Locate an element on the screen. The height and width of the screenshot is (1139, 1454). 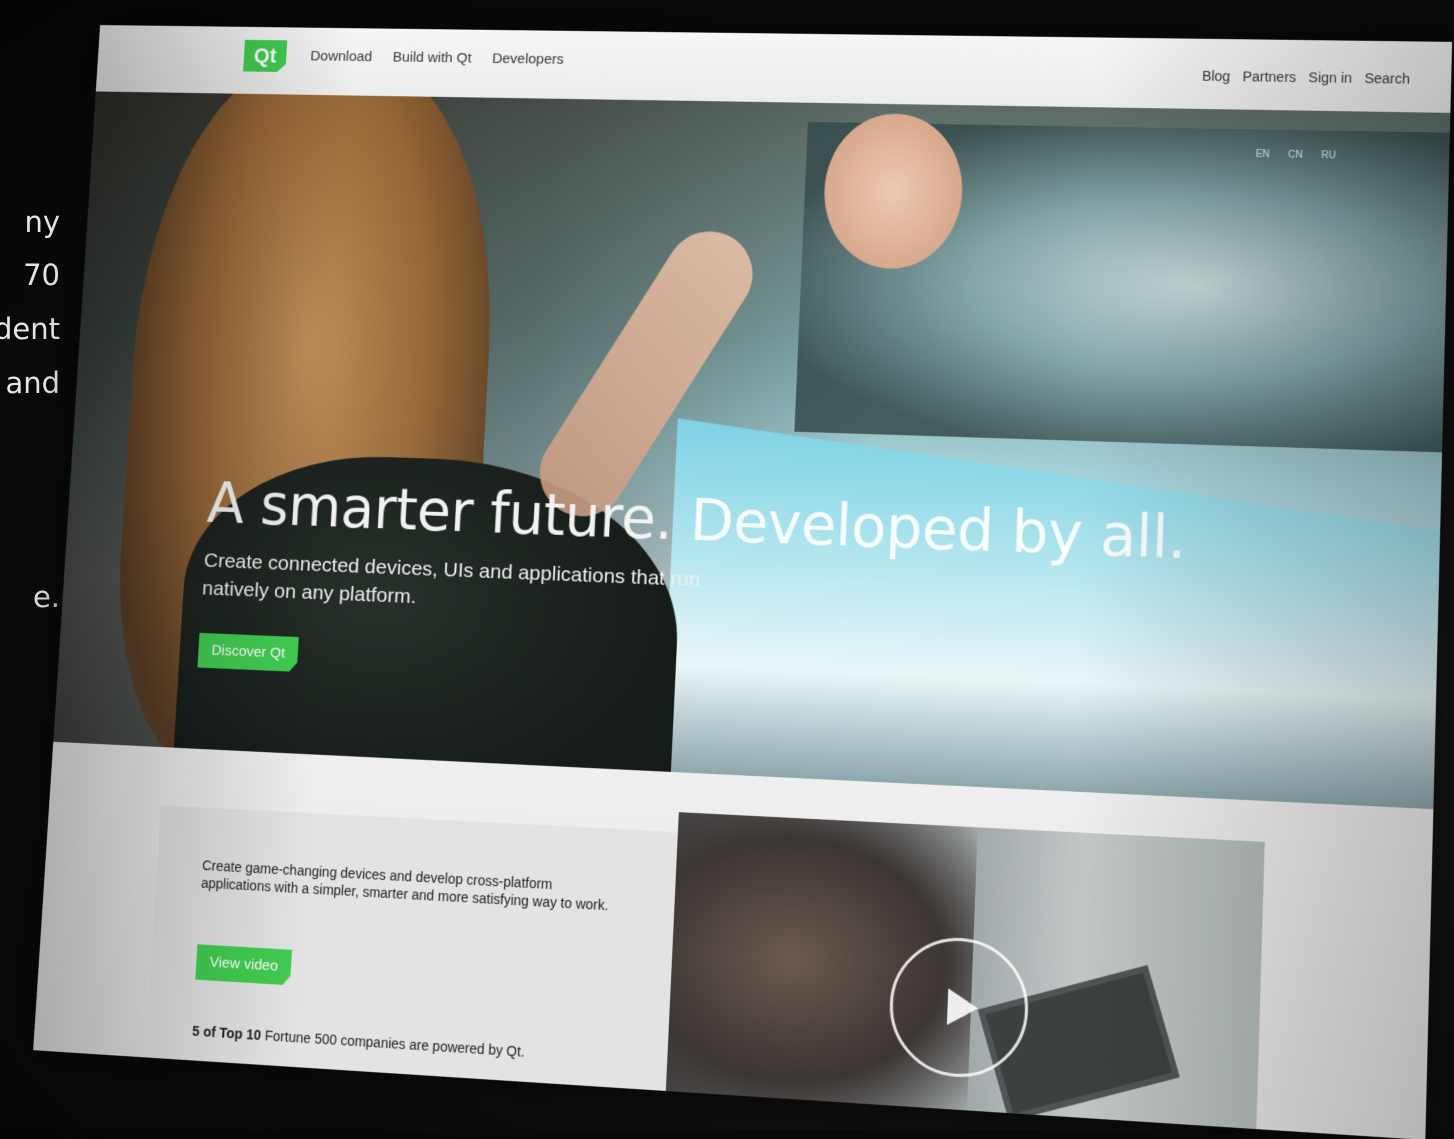
view-video-button: View video is located at coordinates (243, 964).